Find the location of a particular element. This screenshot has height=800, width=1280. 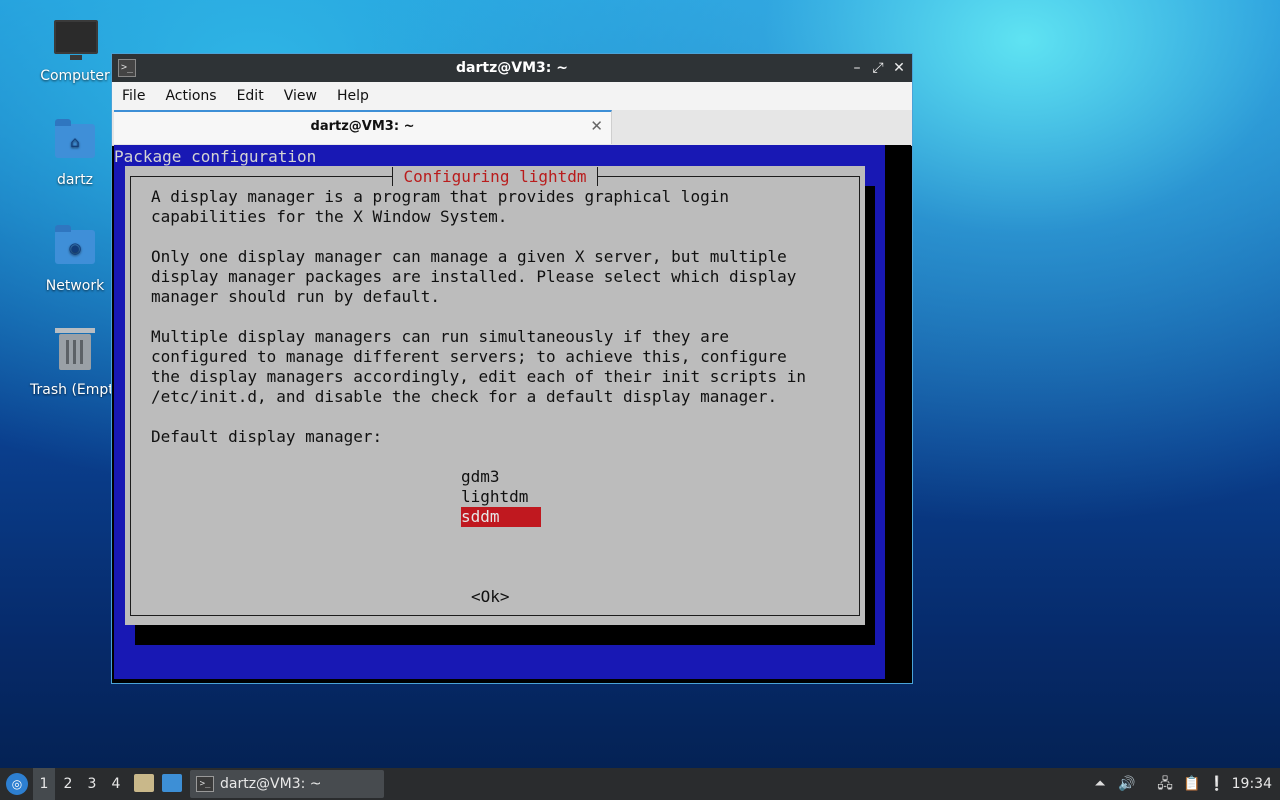

menu-help: Help is located at coordinates (353, 96).